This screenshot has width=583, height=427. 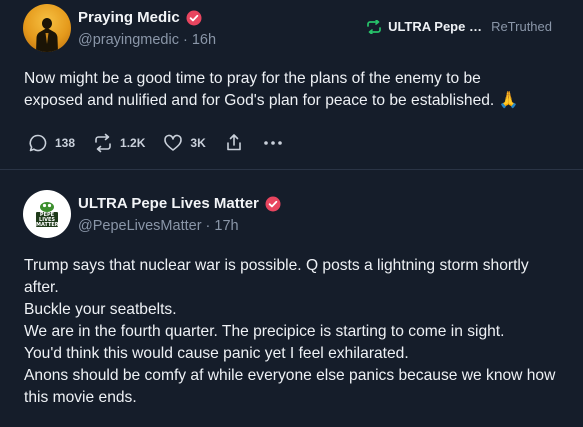 I want to click on reply-button: 138, so click(x=51, y=143).